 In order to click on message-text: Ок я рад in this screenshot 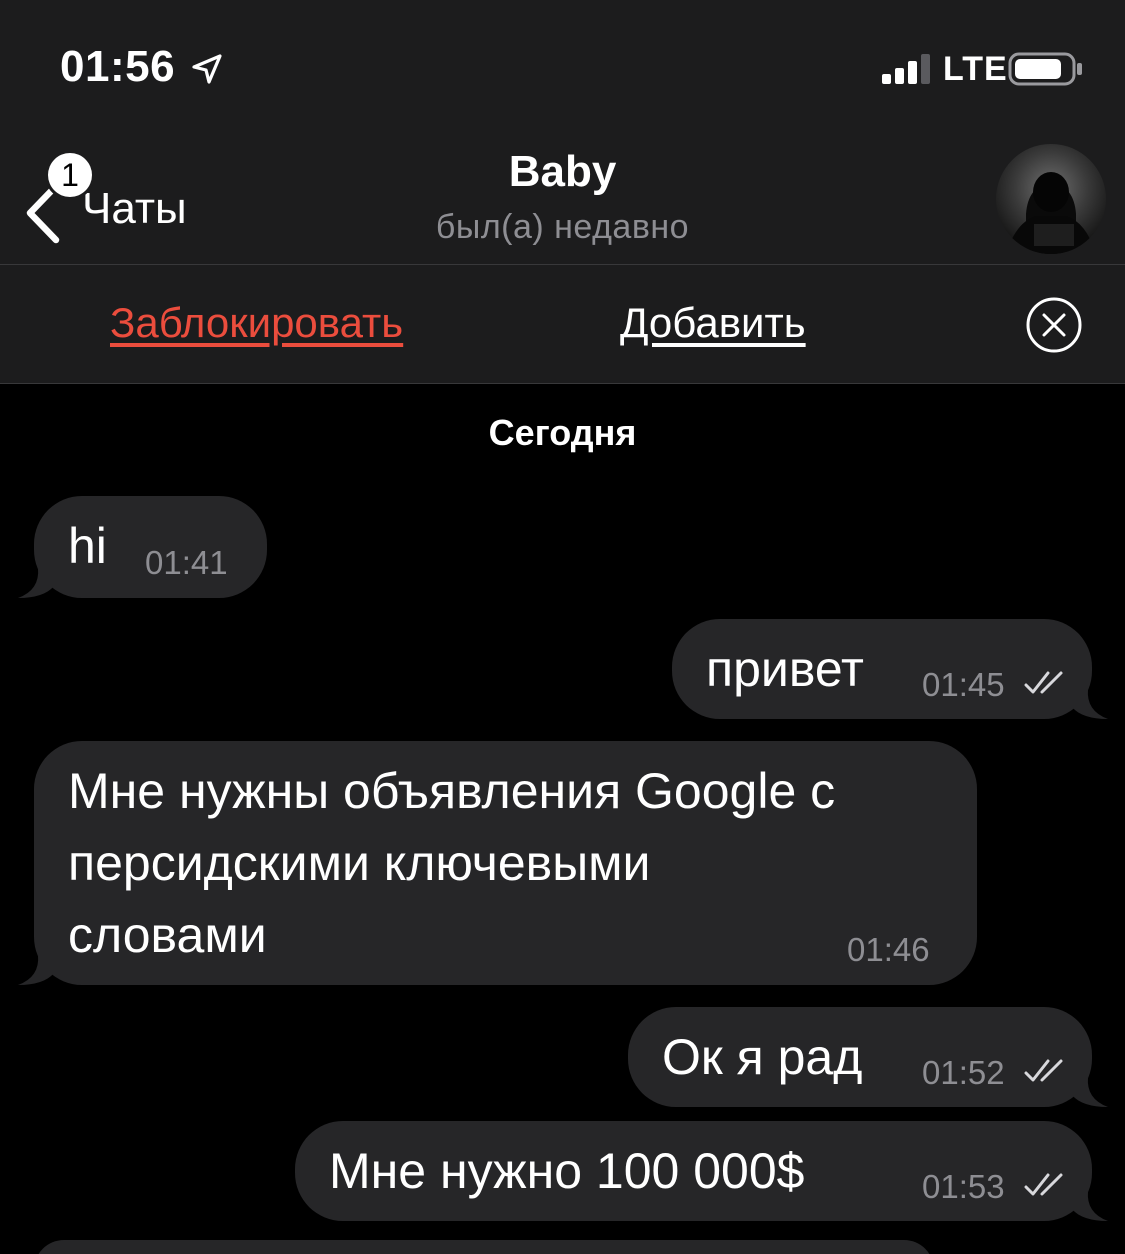, I will do `click(762, 1057)`.